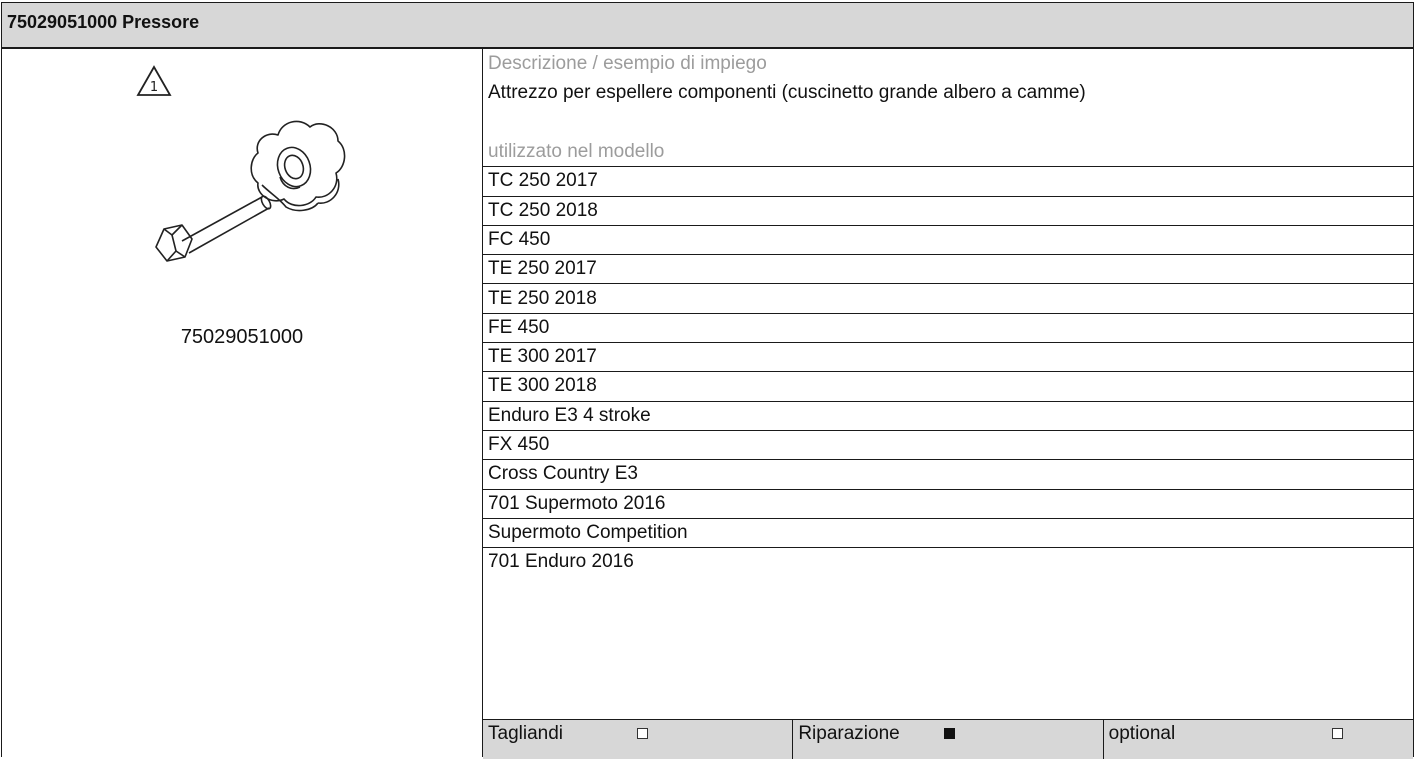 This screenshot has height=759, width=1417. I want to click on model-list-item: Cross Country E3, so click(948, 474).